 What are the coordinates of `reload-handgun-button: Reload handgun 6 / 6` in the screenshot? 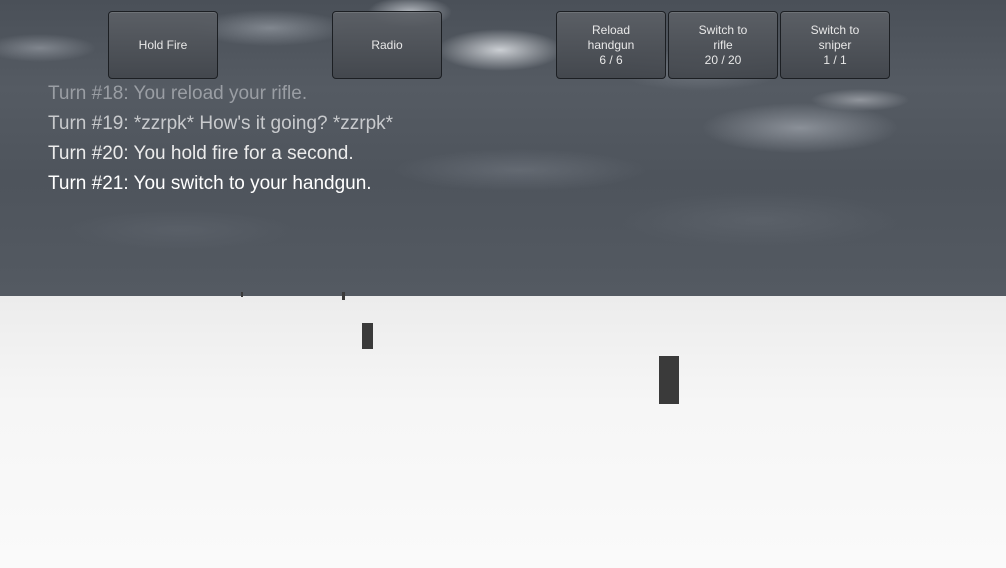 It's located at (611, 45).